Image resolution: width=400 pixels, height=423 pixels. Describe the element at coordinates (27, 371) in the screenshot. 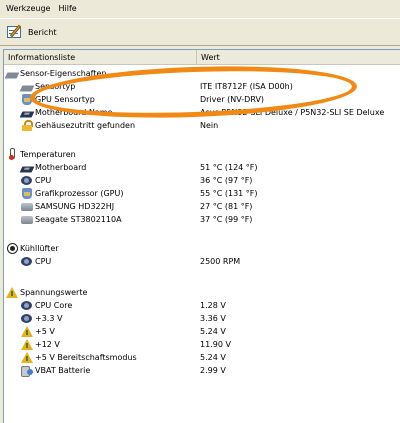

I see `battery-icon` at that location.